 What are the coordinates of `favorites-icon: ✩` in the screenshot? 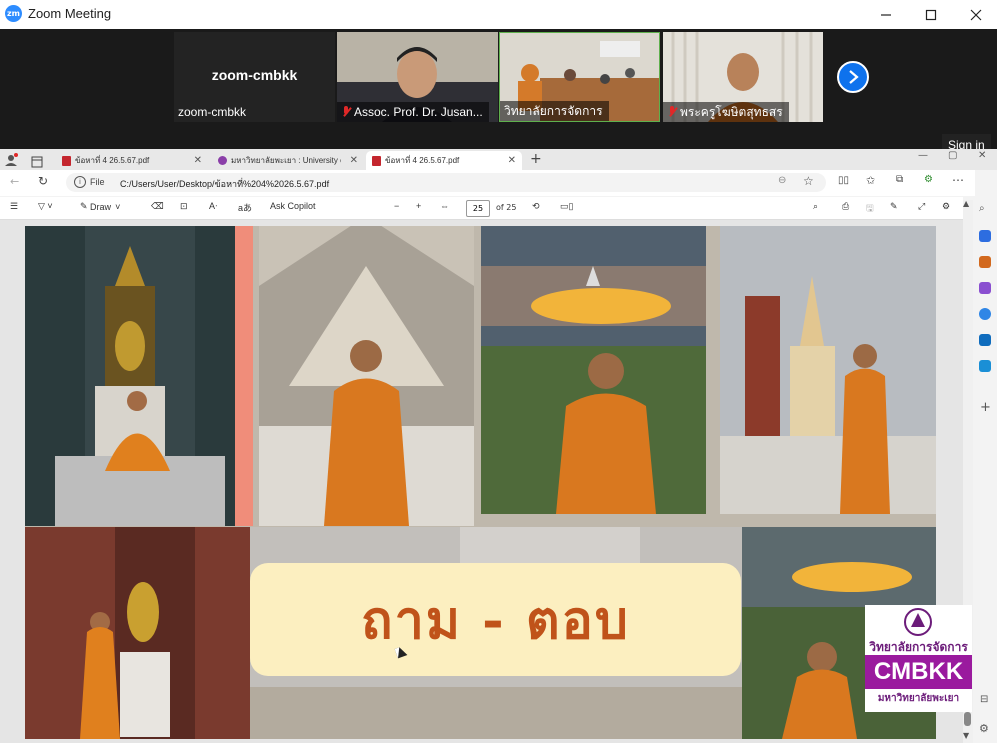 It's located at (870, 180).